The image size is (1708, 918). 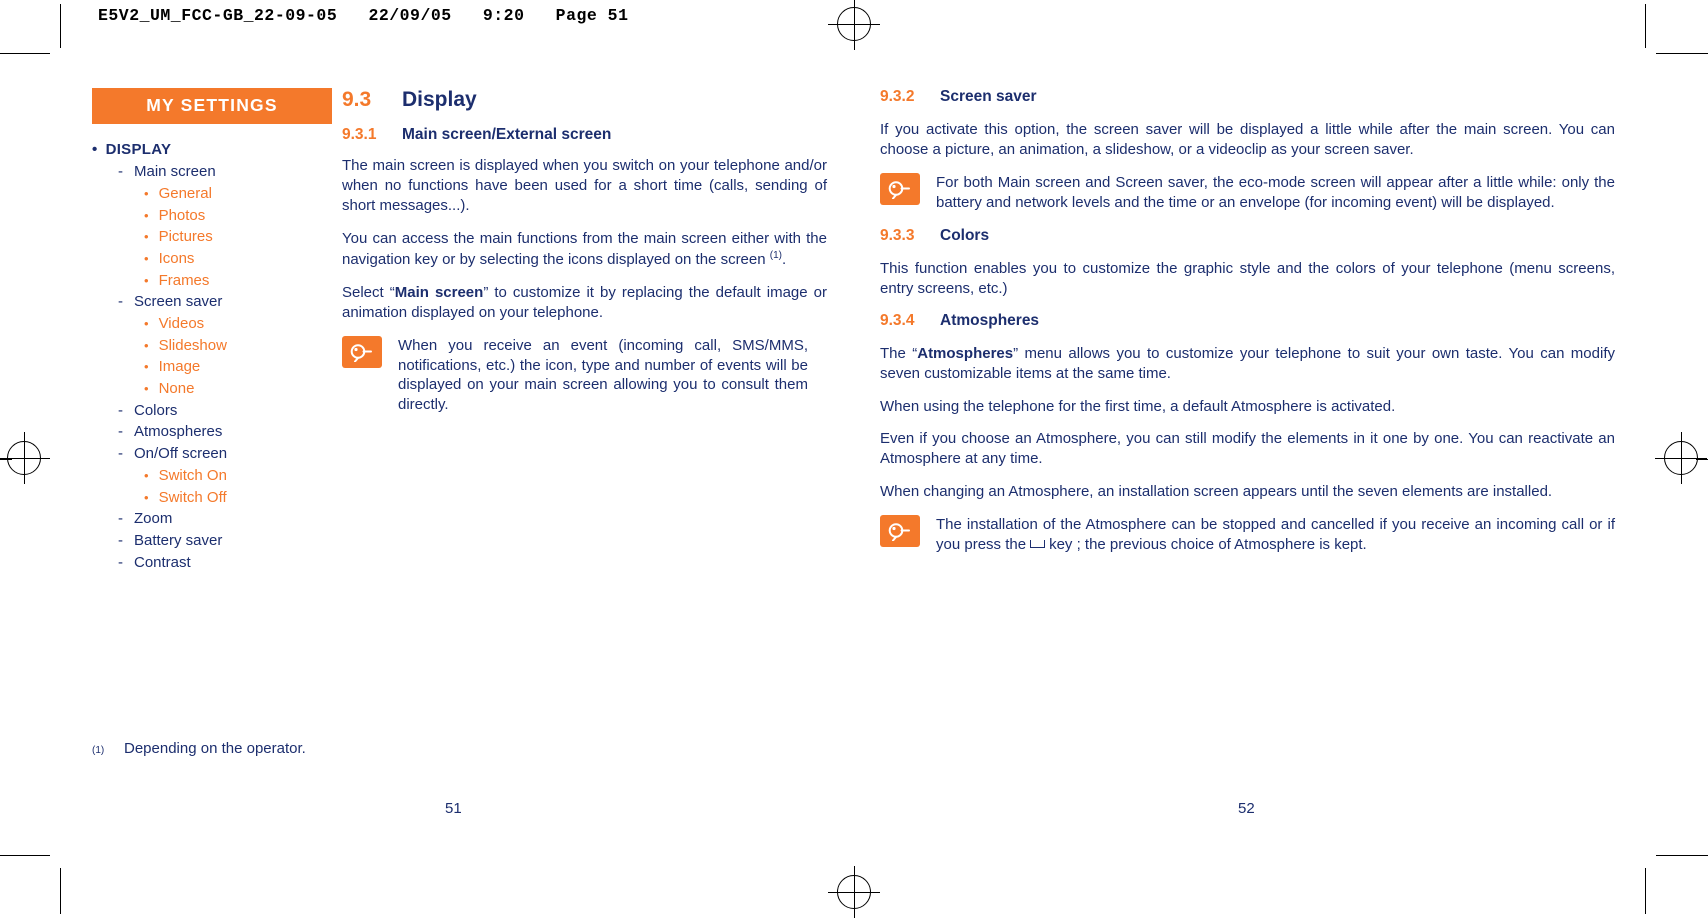 What do you see at coordinates (175, 172) in the screenshot?
I see `sidebar-item-label: Main screen` at bounding box center [175, 172].